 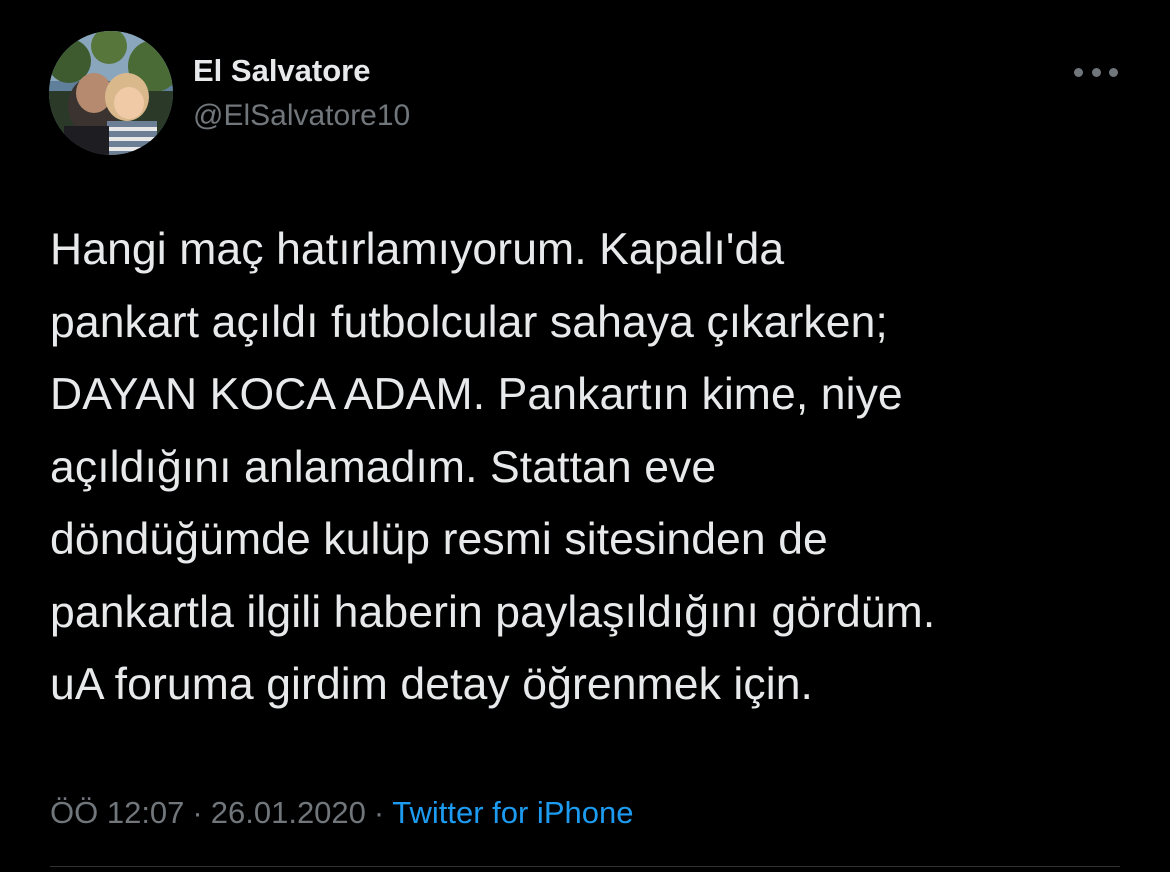 I want to click on avatar, so click(x=111, y=93).